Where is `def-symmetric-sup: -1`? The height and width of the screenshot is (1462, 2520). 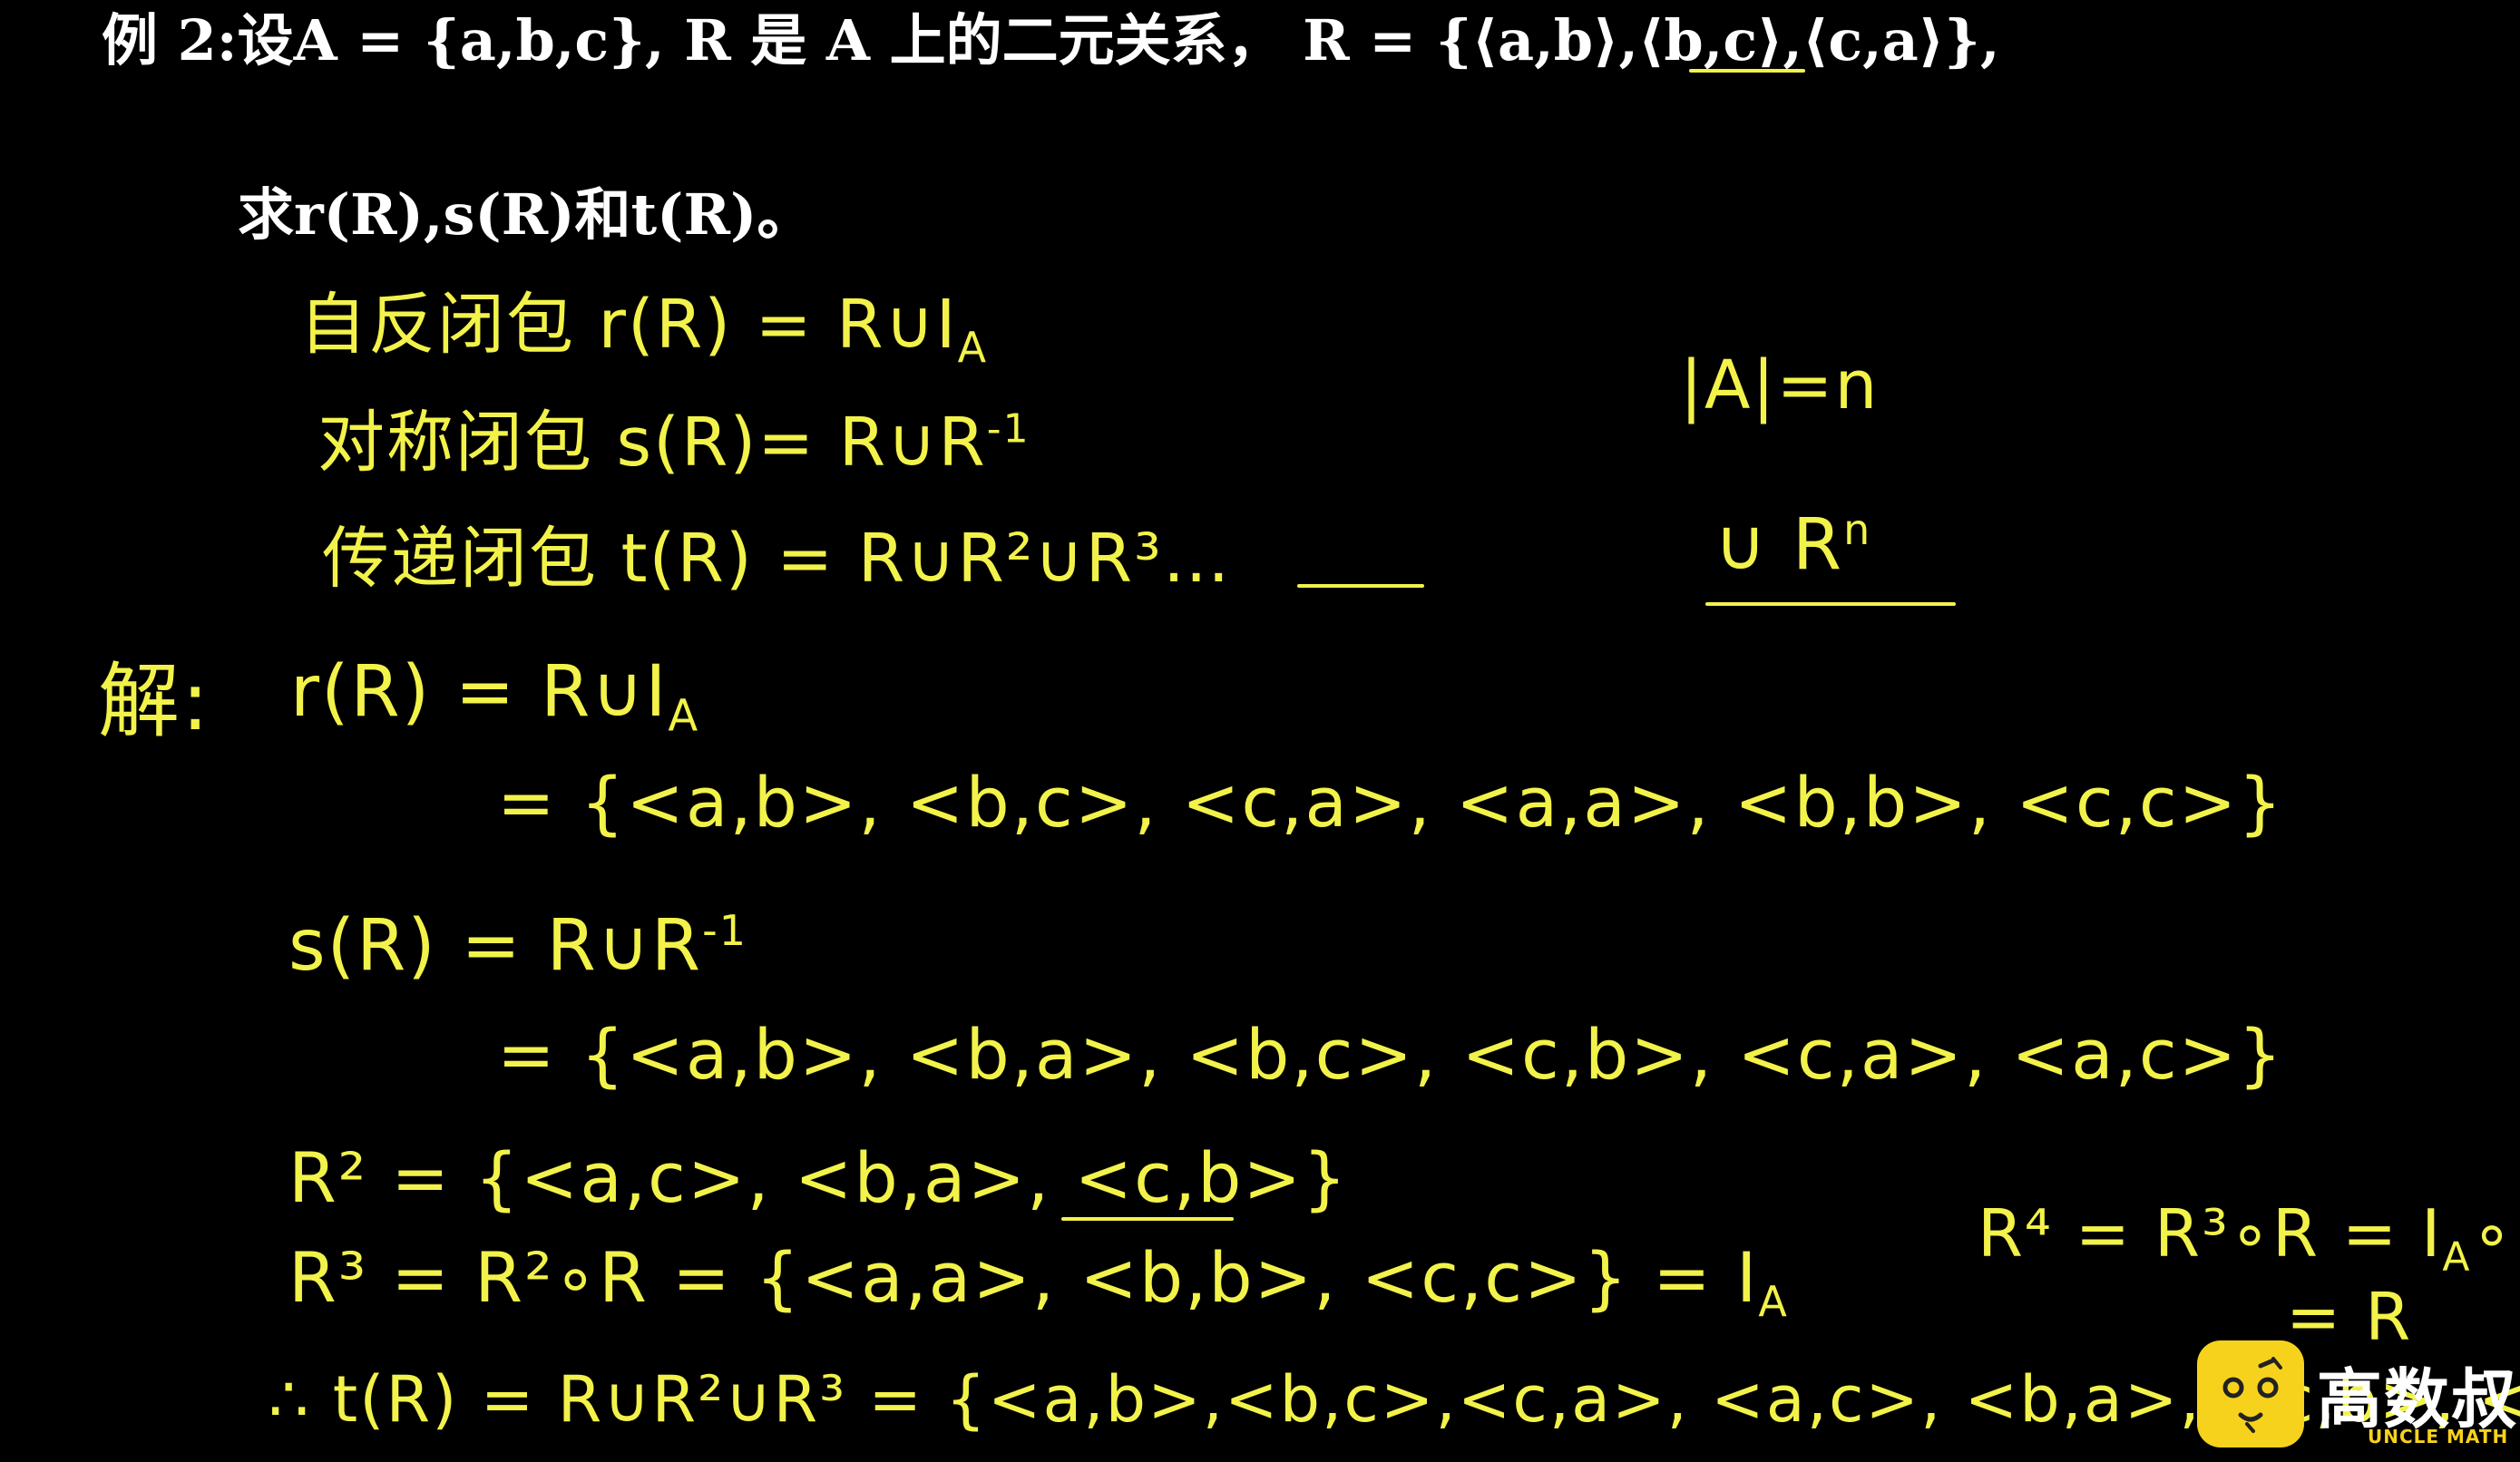
def-symmetric-sup: -1 is located at coordinates (1008, 429).